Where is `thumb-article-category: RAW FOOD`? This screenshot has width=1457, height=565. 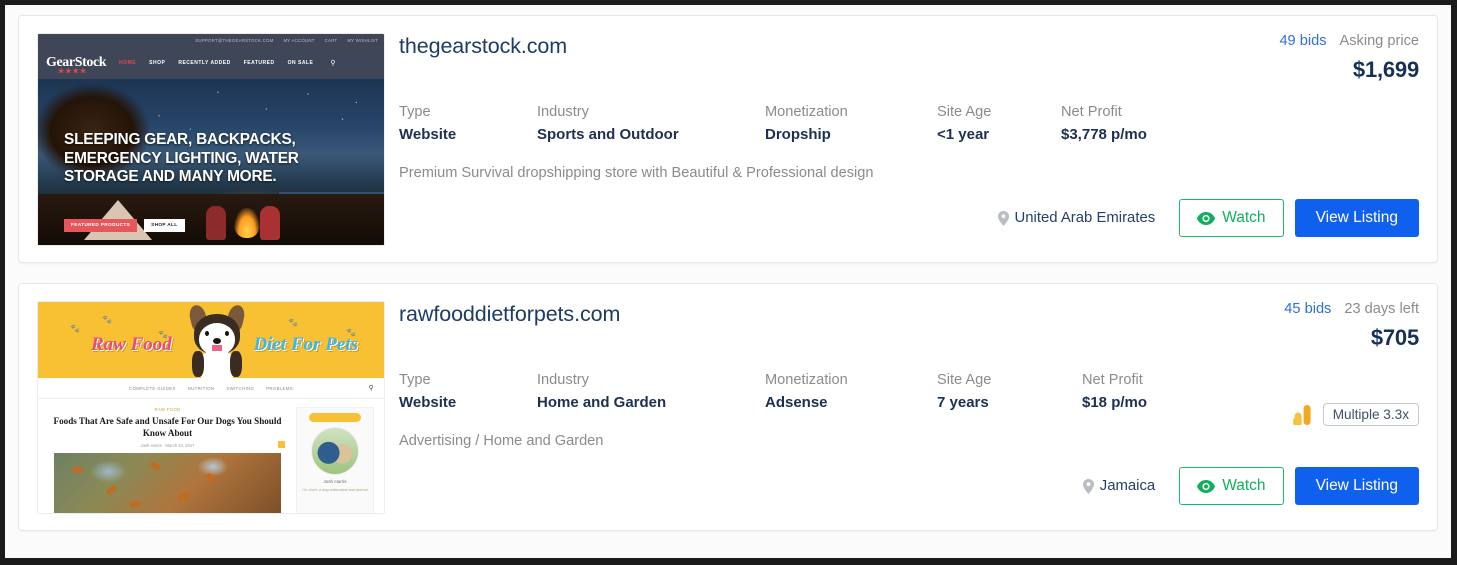 thumb-article-category: RAW FOOD is located at coordinates (167, 409).